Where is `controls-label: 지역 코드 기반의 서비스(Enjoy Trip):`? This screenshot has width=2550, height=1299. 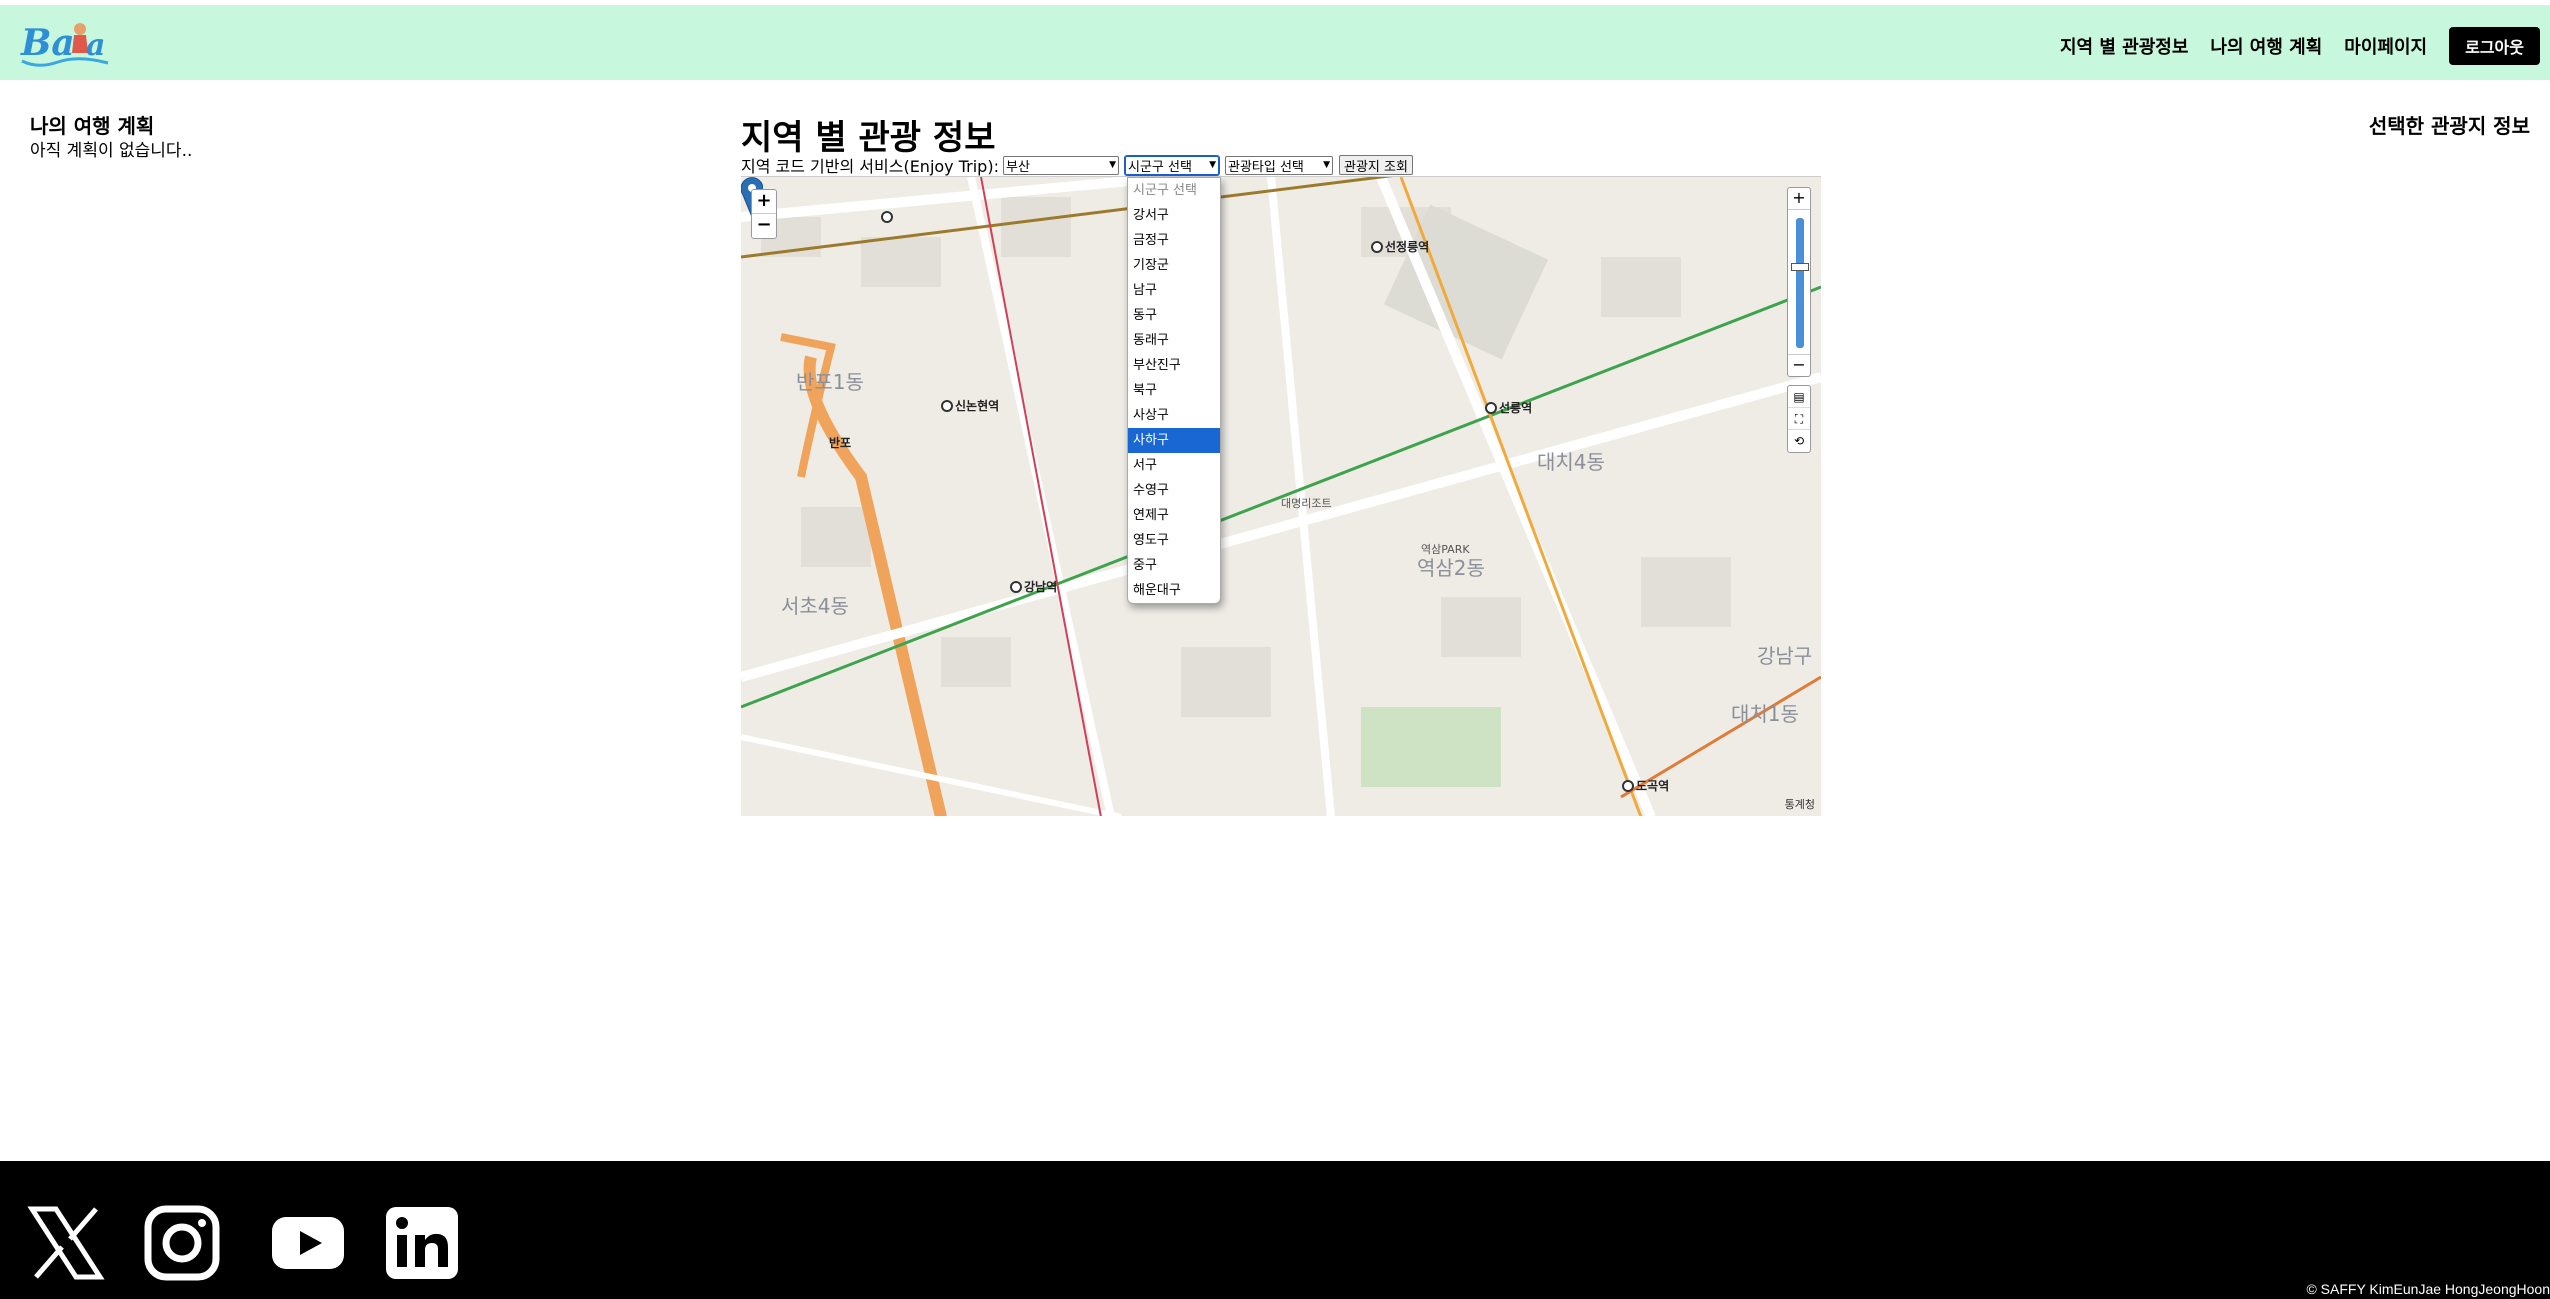 controls-label: 지역 코드 기반의 서비스(Enjoy Trip): is located at coordinates (870, 166).